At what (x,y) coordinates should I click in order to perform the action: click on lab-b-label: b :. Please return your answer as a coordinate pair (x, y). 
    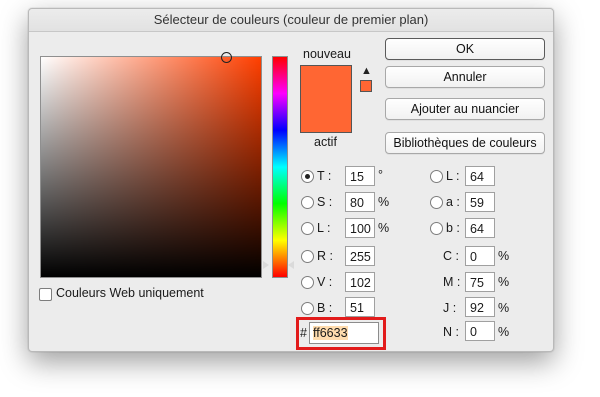
    Looking at the image, I should click on (453, 228).